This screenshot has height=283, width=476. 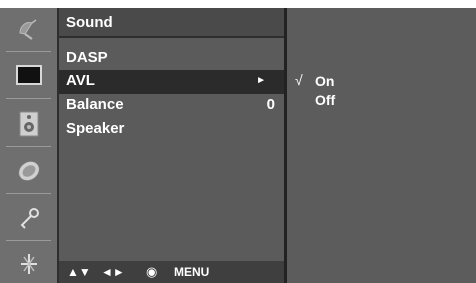 I want to click on menu-title: Sound, so click(x=89, y=22).